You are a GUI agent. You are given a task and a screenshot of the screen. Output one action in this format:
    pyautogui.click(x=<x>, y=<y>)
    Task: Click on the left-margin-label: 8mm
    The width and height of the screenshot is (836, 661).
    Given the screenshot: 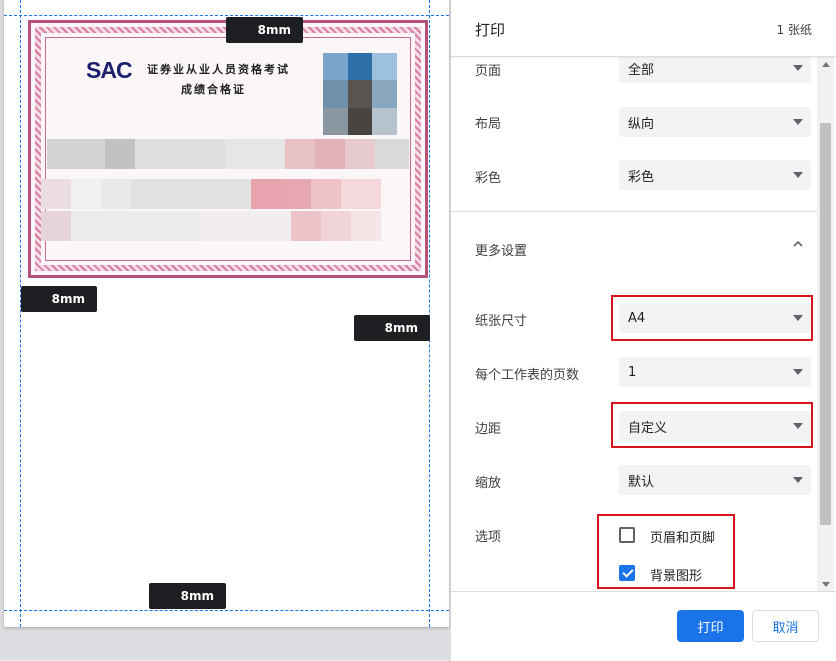 What is the action you would take?
    pyautogui.click(x=59, y=299)
    